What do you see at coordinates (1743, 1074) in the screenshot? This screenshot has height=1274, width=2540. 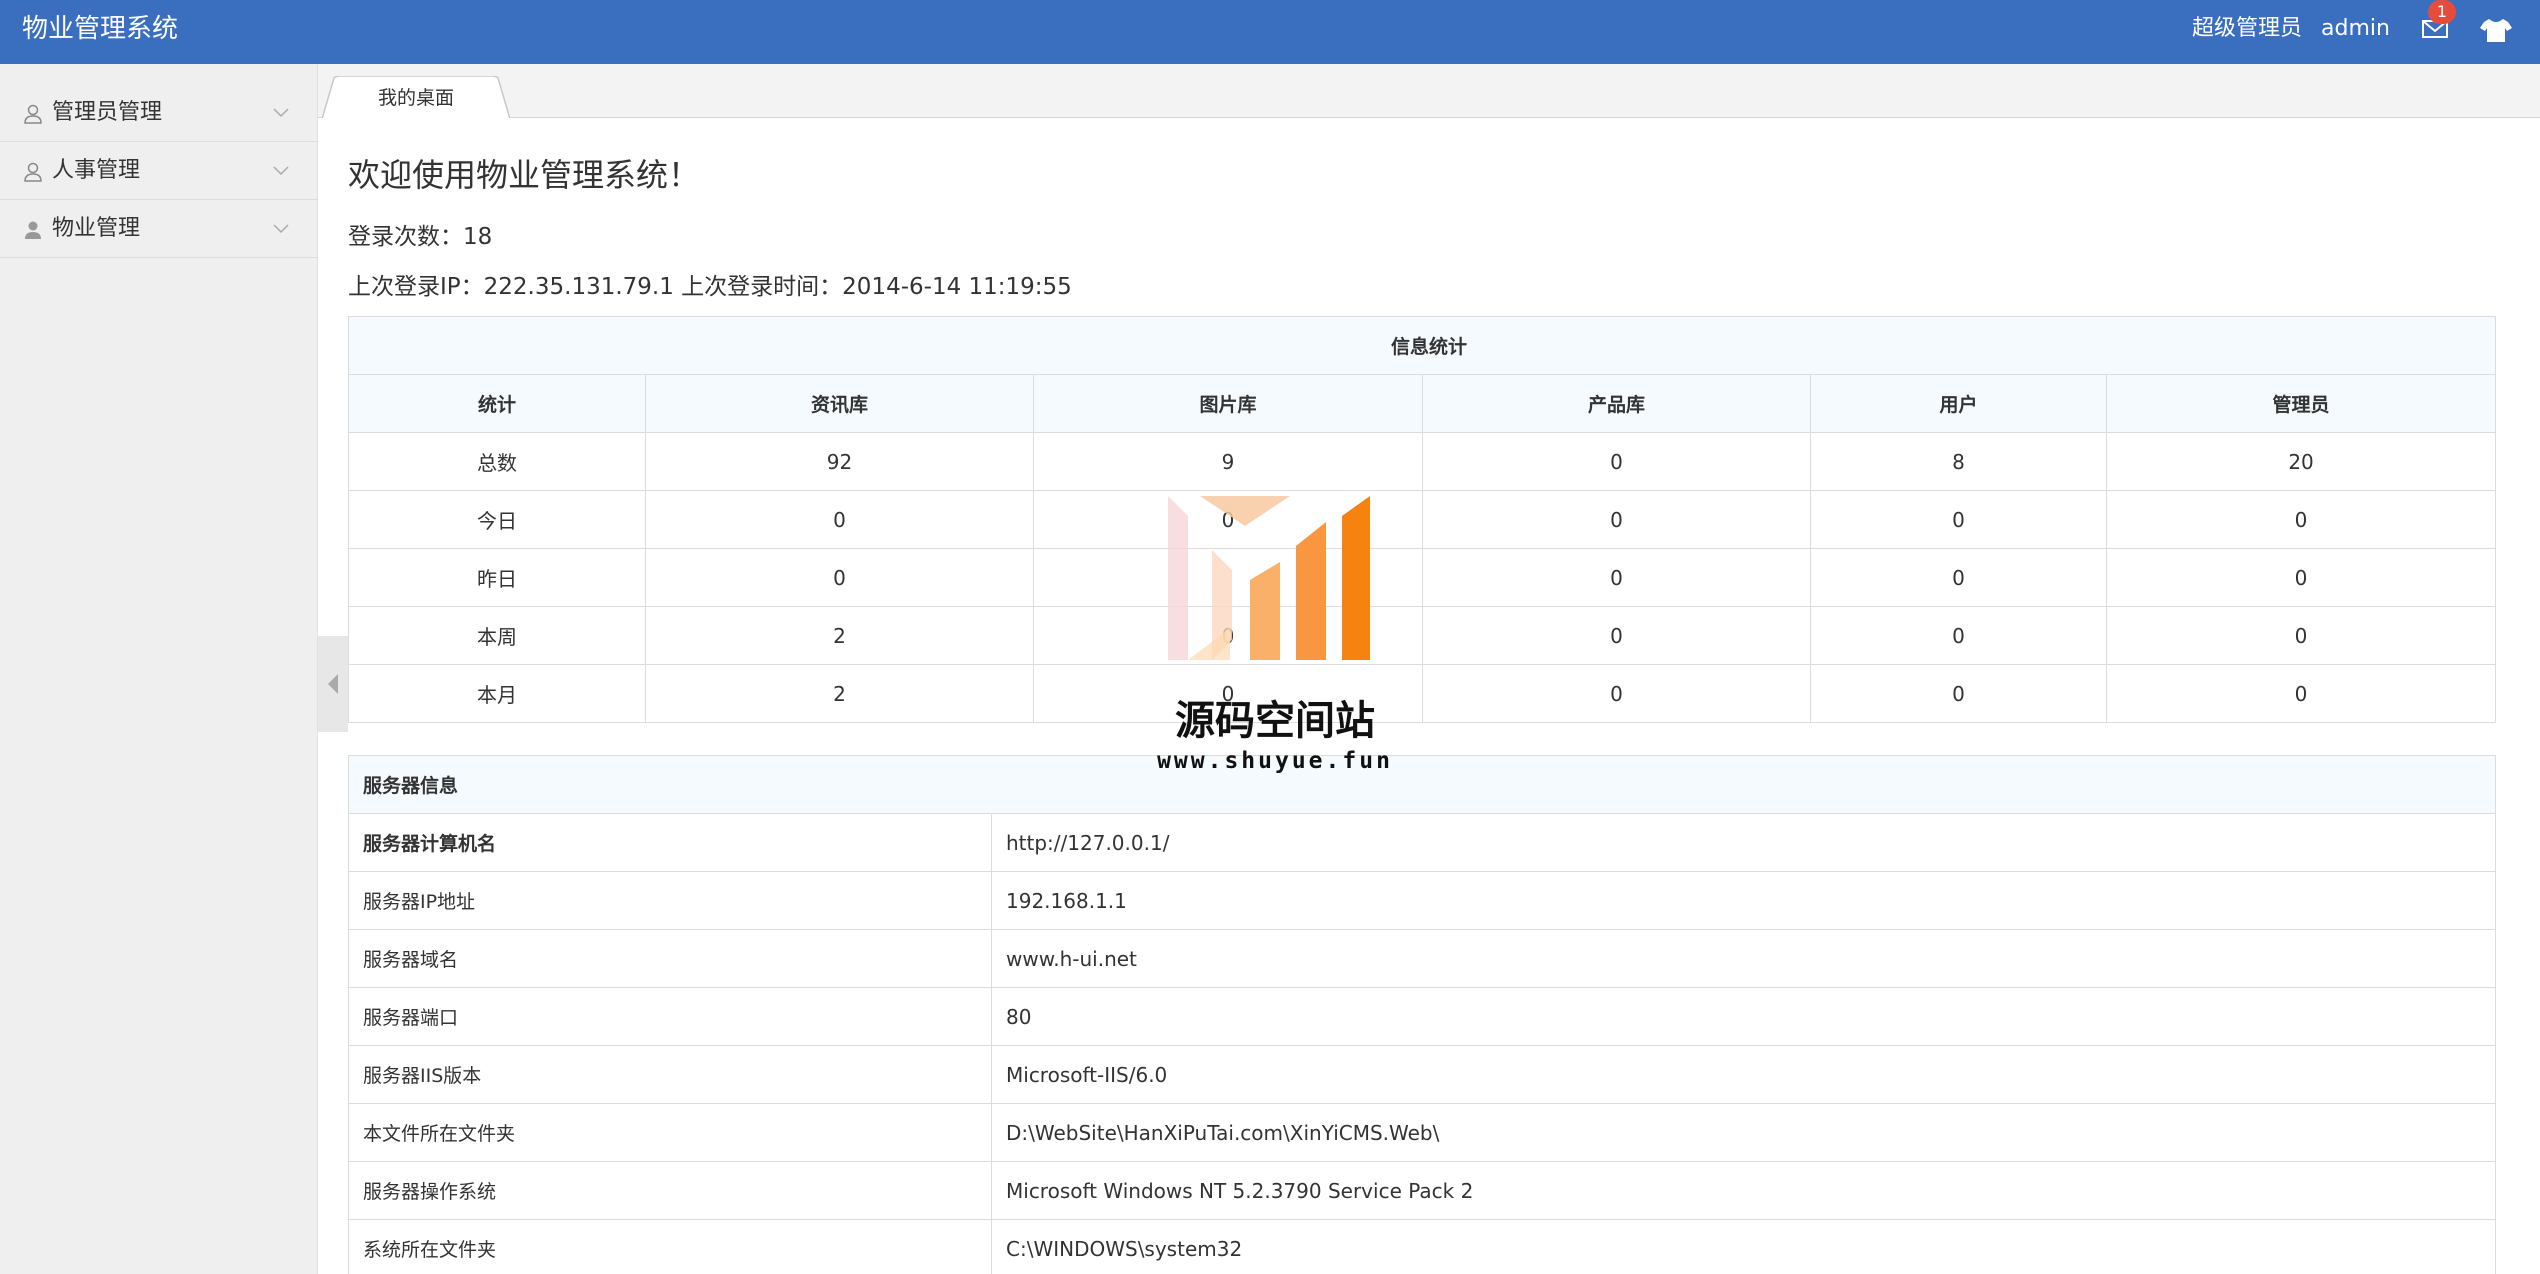 I see `table-cell: Microsoft-IIS/6.0` at bounding box center [1743, 1074].